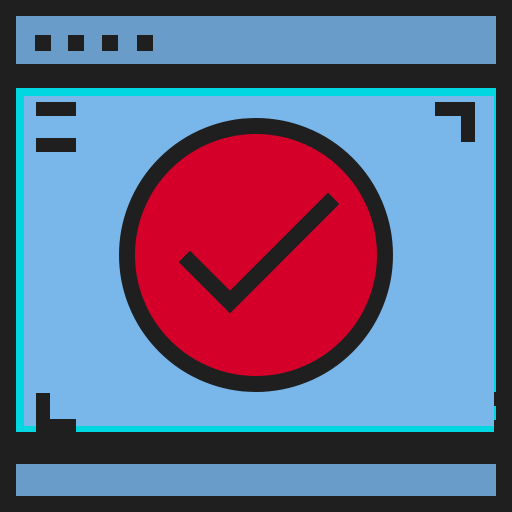  I want to click on corner-bottom-left, so click(56, 426).